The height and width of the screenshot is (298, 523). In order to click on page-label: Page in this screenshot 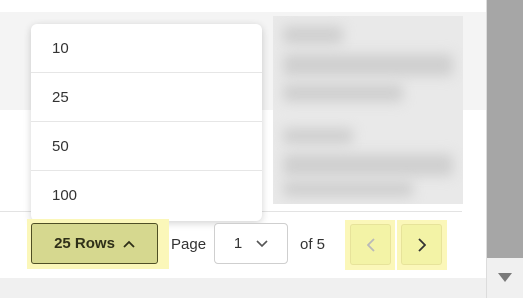, I will do `click(189, 244)`.